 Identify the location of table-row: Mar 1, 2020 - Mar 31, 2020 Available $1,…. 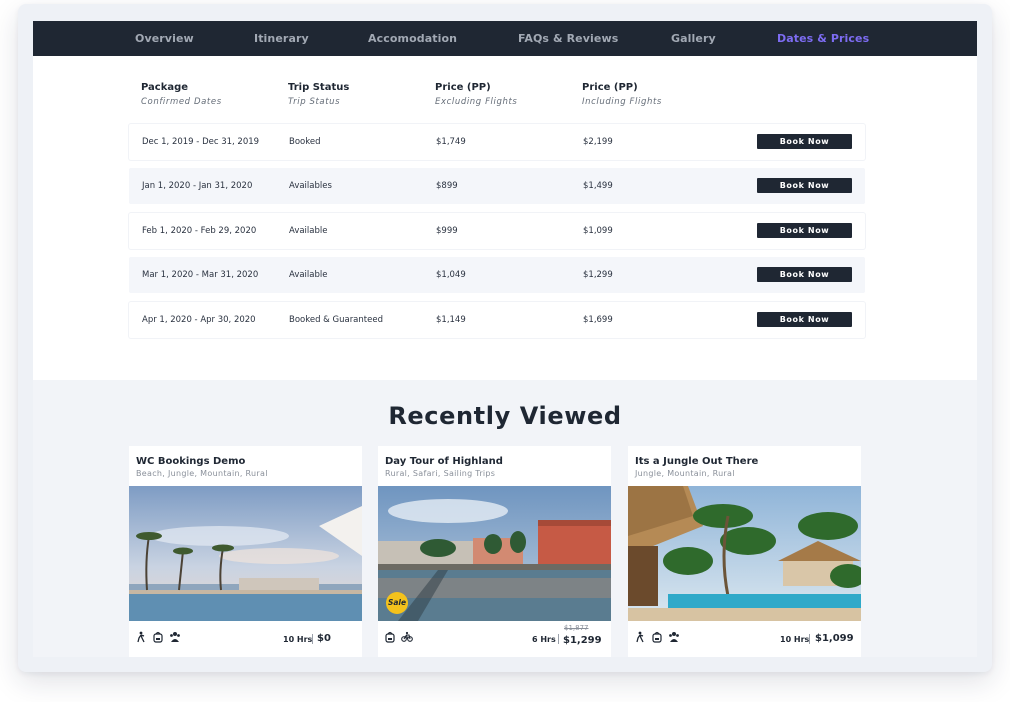
(497, 275).